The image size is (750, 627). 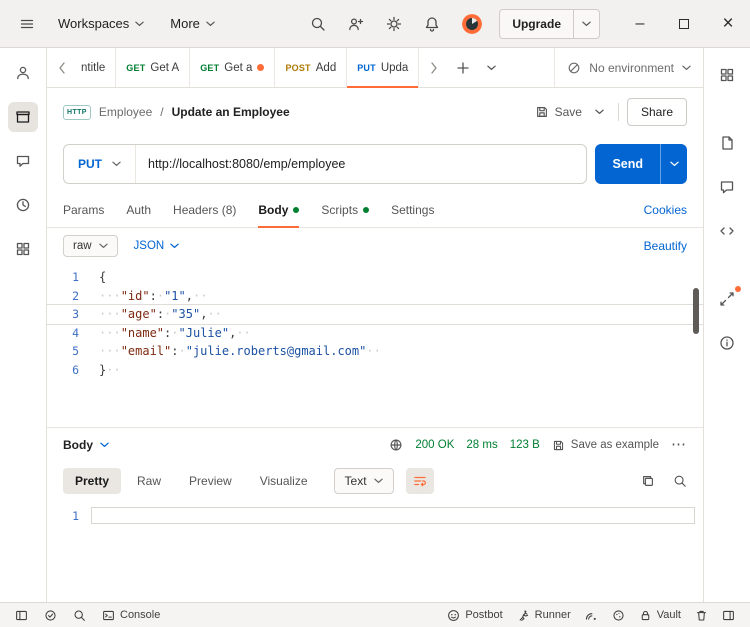 What do you see at coordinates (50, 615) in the screenshot?
I see `status-check-icon` at bounding box center [50, 615].